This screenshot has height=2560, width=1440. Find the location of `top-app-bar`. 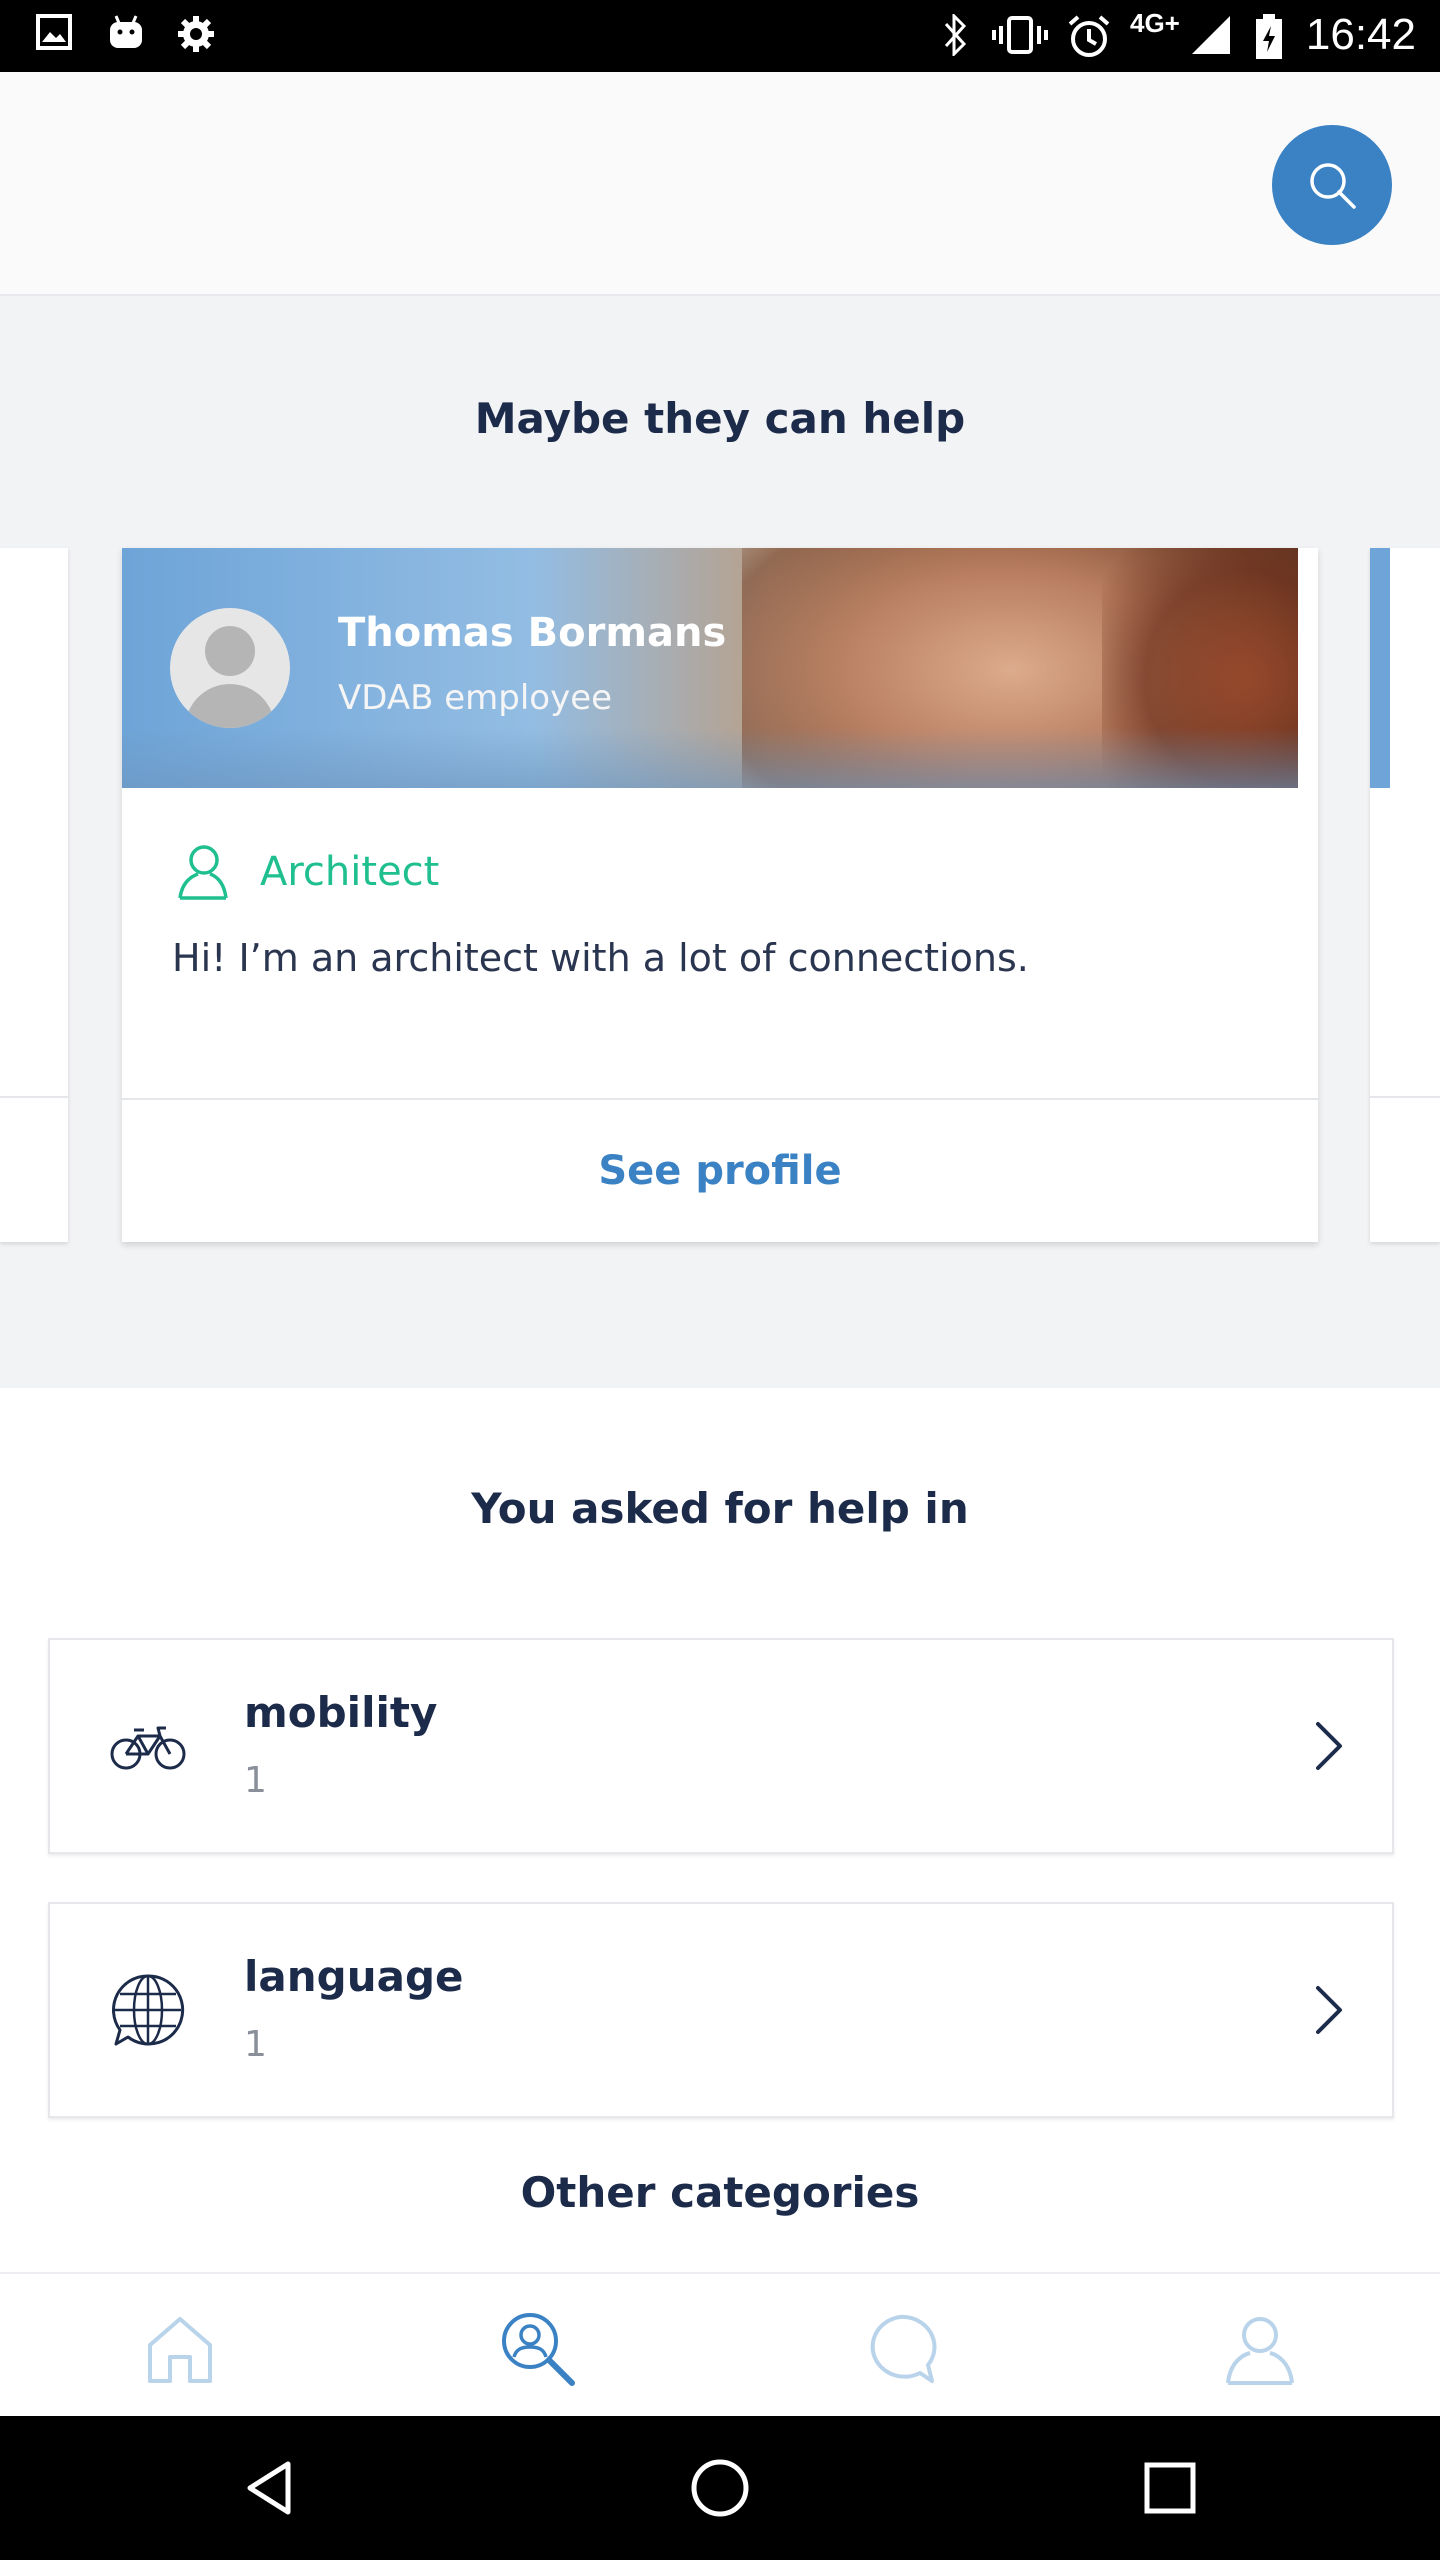

top-app-bar is located at coordinates (720, 184).